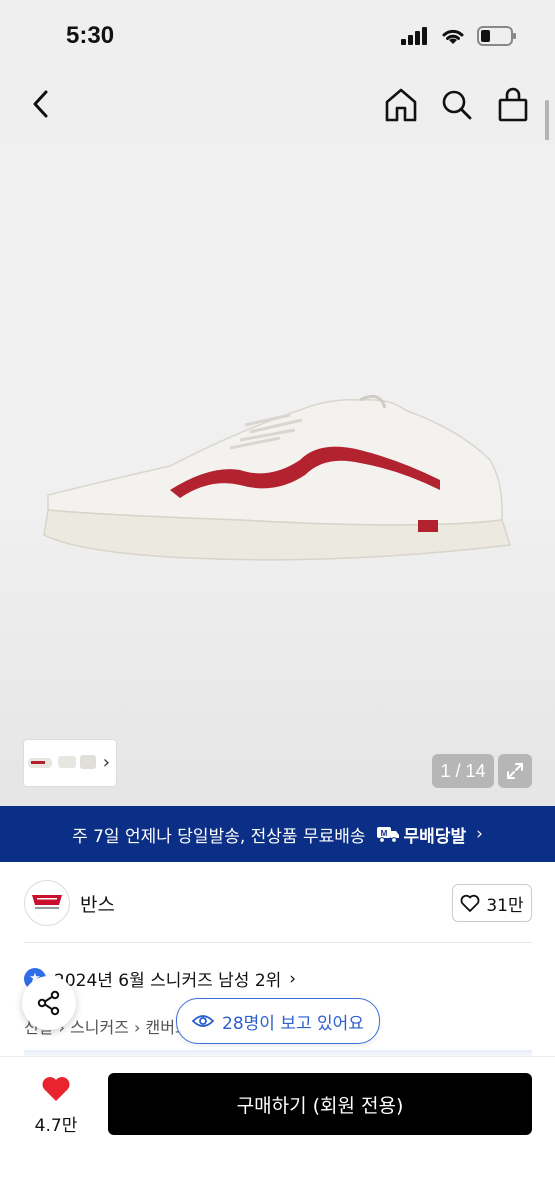  I want to click on thumbnail-image, so click(62, 762).